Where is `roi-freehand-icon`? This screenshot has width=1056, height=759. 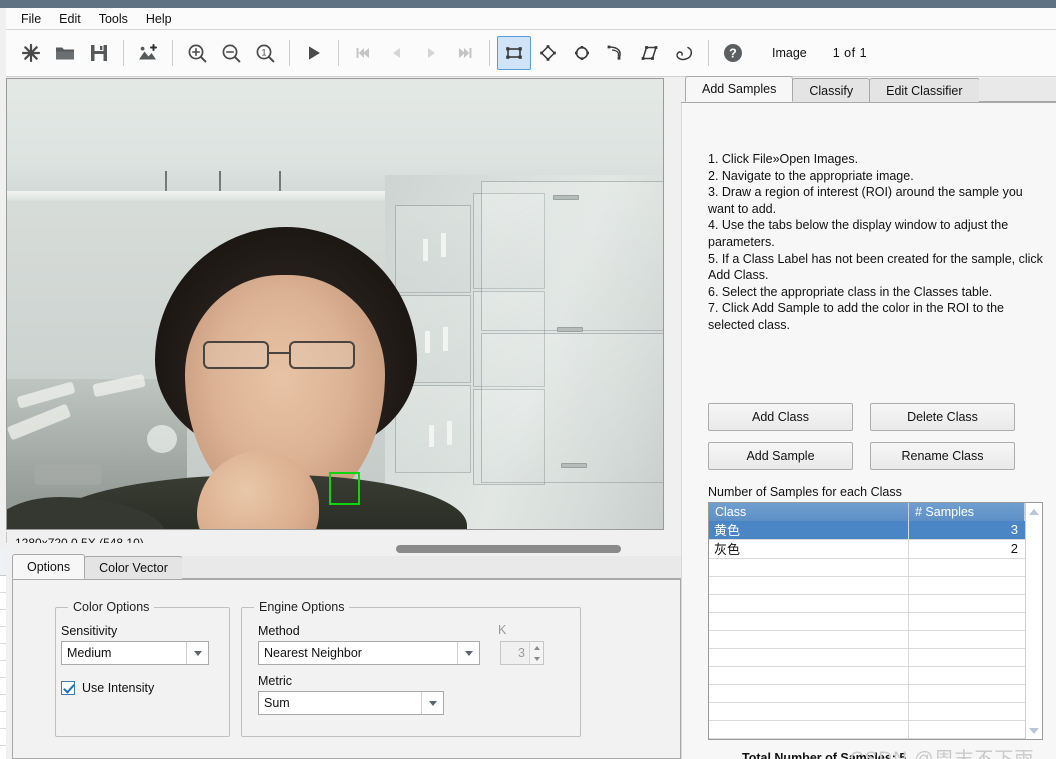 roi-freehand-icon is located at coordinates (684, 53).